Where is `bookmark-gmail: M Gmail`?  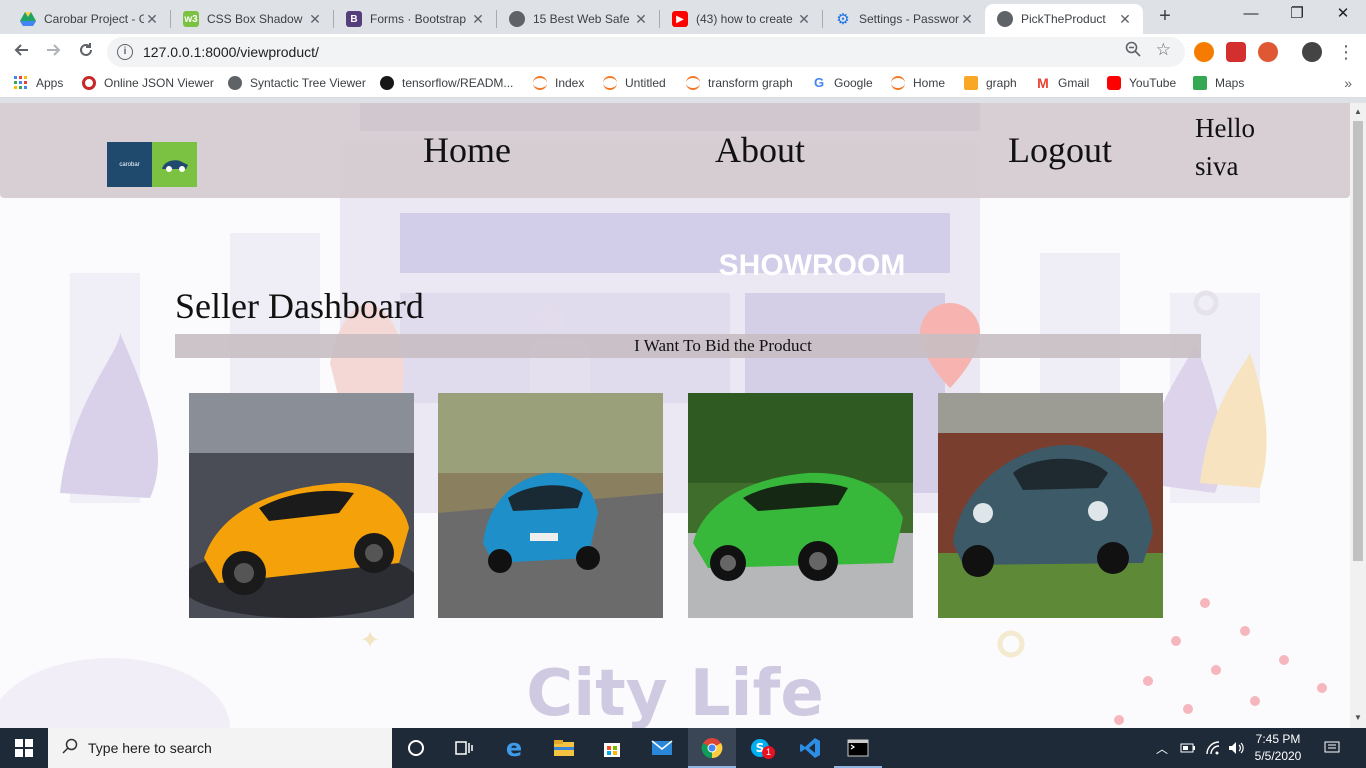 bookmark-gmail: M Gmail is located at coordinates (1062, 83).